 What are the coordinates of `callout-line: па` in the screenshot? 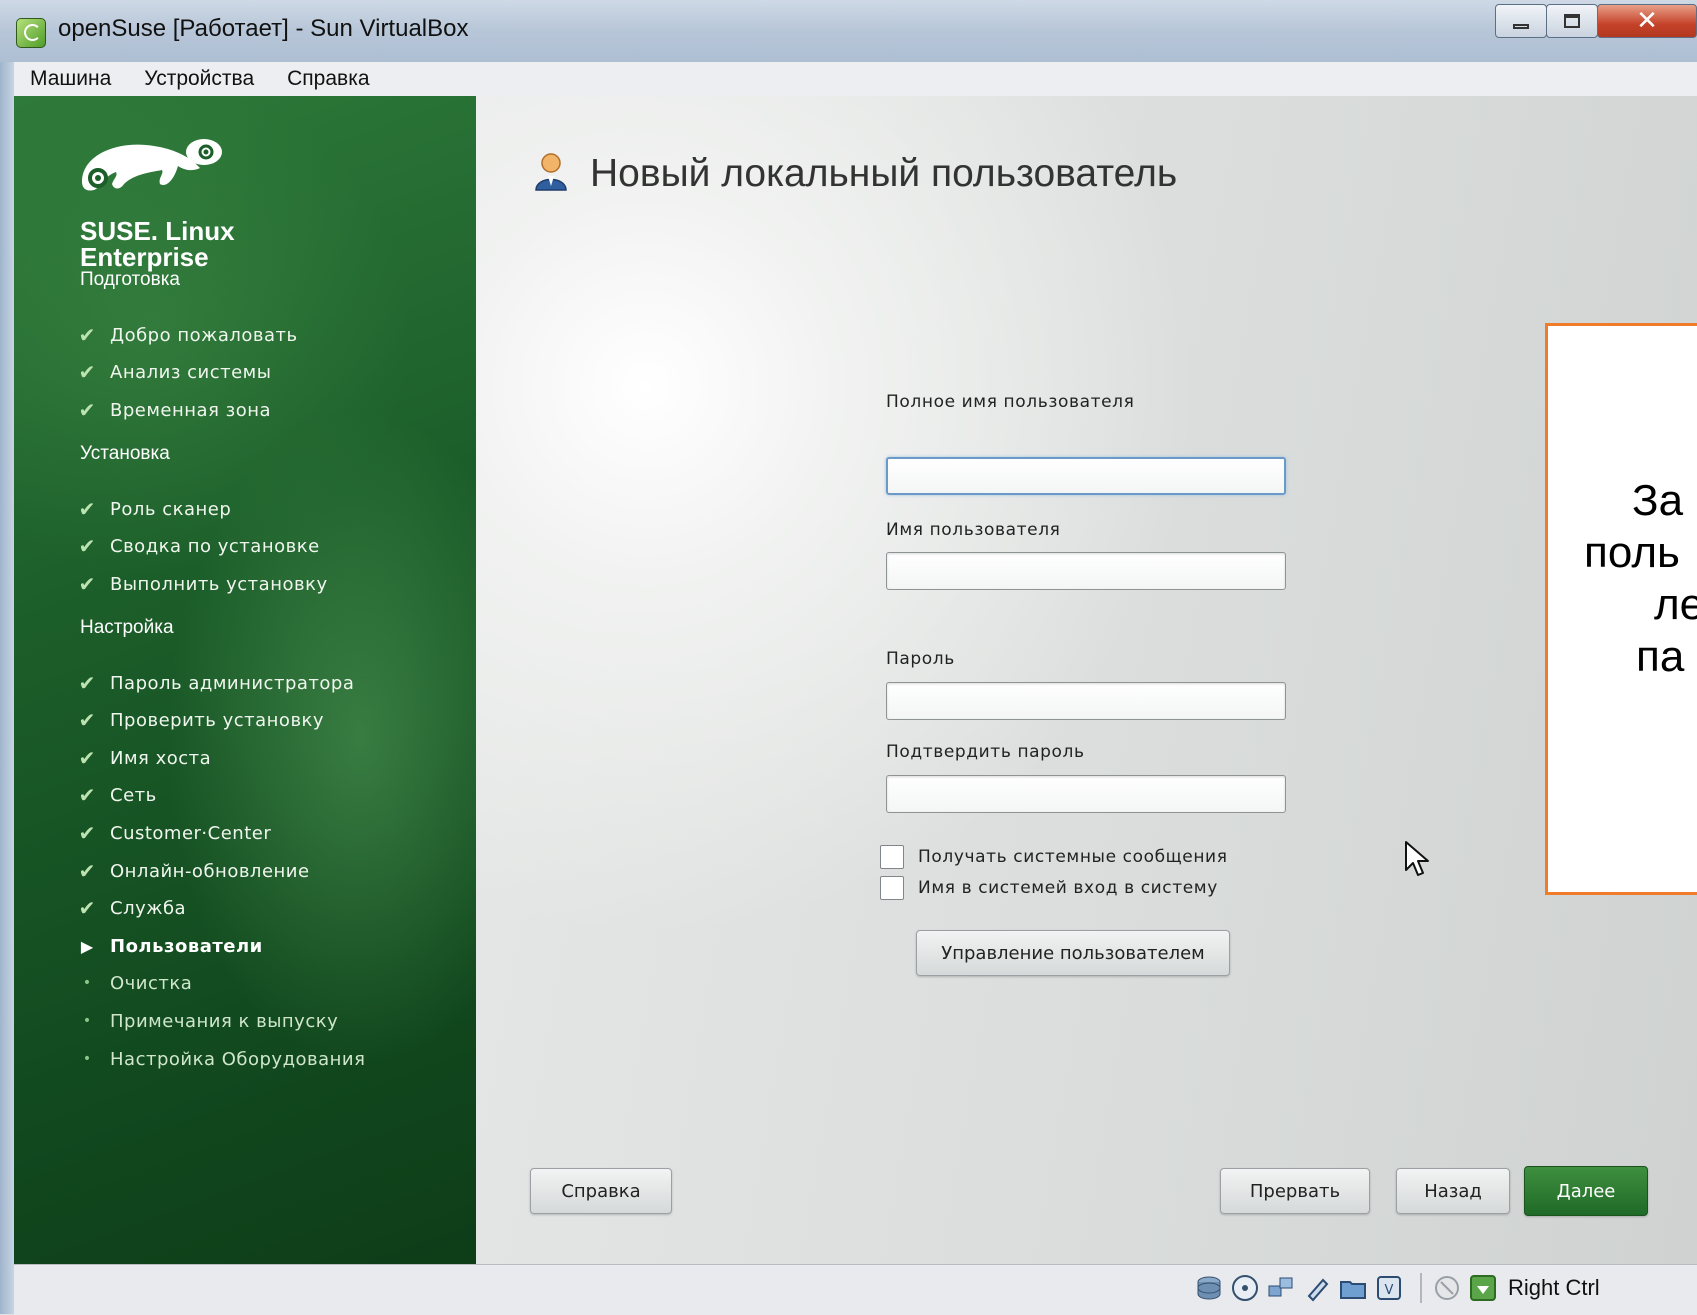 It's located at (1660, 656).